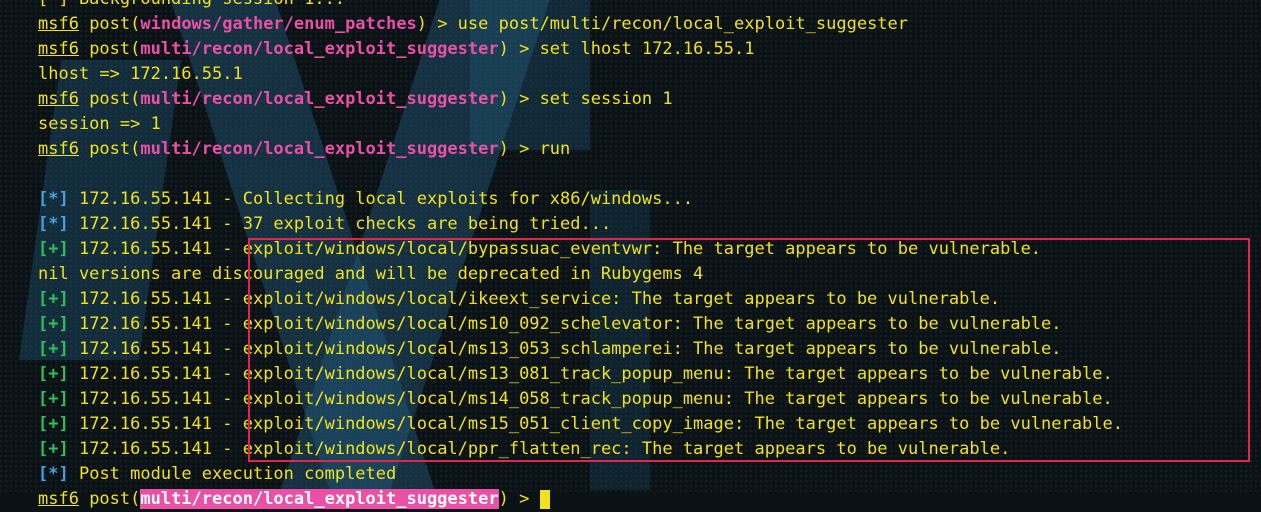  What do you see at coordinates (630, 74) in the screenshot?
I see `terminal-line: lhost => 172.16.55.1` at bounding box center [630, 74].